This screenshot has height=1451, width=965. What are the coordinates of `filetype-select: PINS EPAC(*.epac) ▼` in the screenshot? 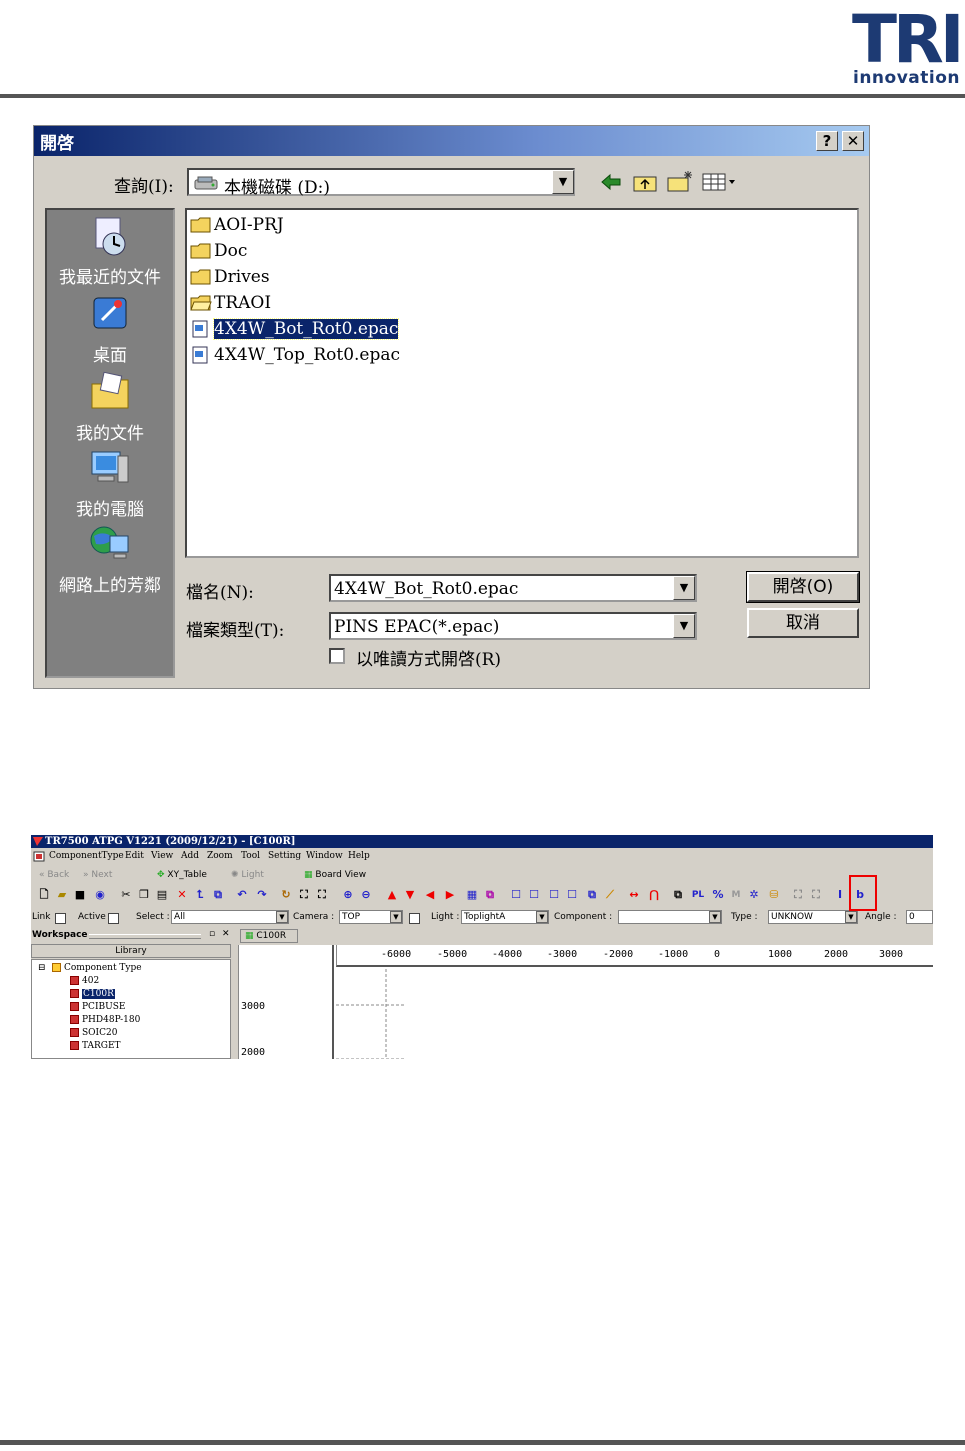 It's located at (513, 626).